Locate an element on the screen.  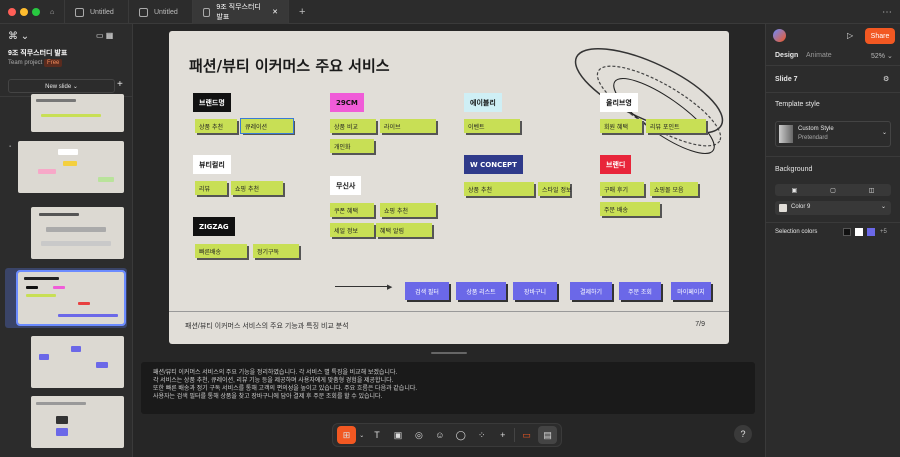
footer-page: 7/9 is located at coordinates (700, 326).